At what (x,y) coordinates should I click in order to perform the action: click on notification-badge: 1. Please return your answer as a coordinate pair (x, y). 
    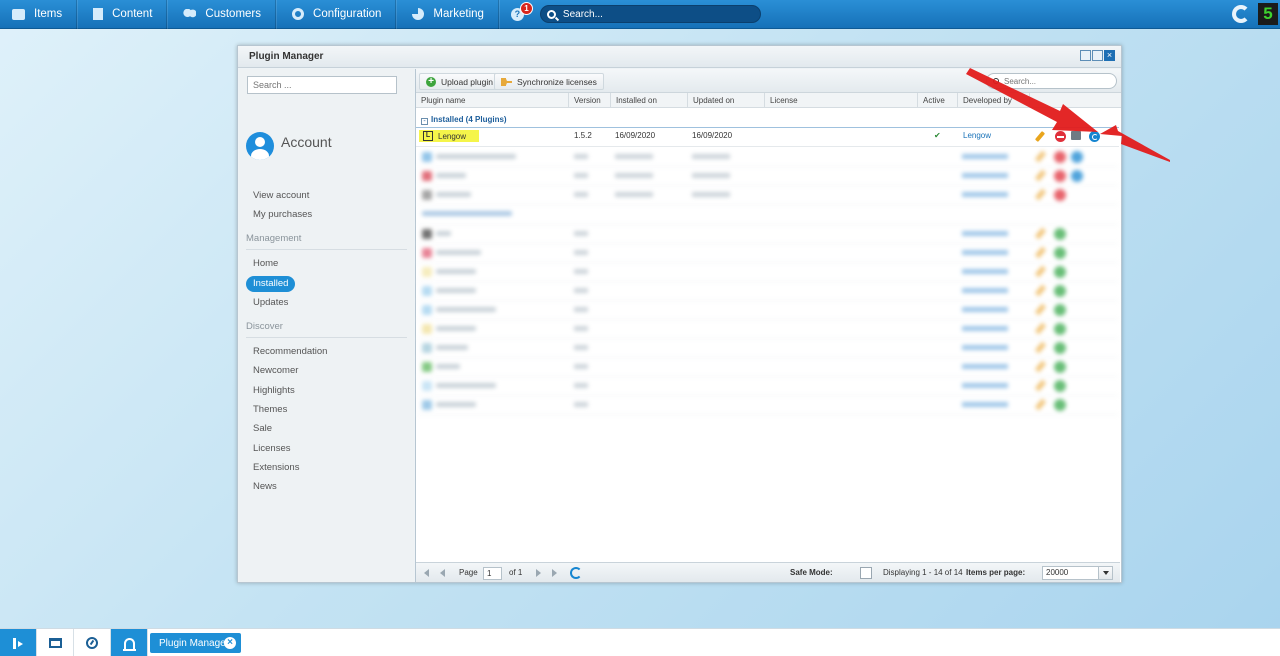
    Looking at the image, I should click on (526, 8).